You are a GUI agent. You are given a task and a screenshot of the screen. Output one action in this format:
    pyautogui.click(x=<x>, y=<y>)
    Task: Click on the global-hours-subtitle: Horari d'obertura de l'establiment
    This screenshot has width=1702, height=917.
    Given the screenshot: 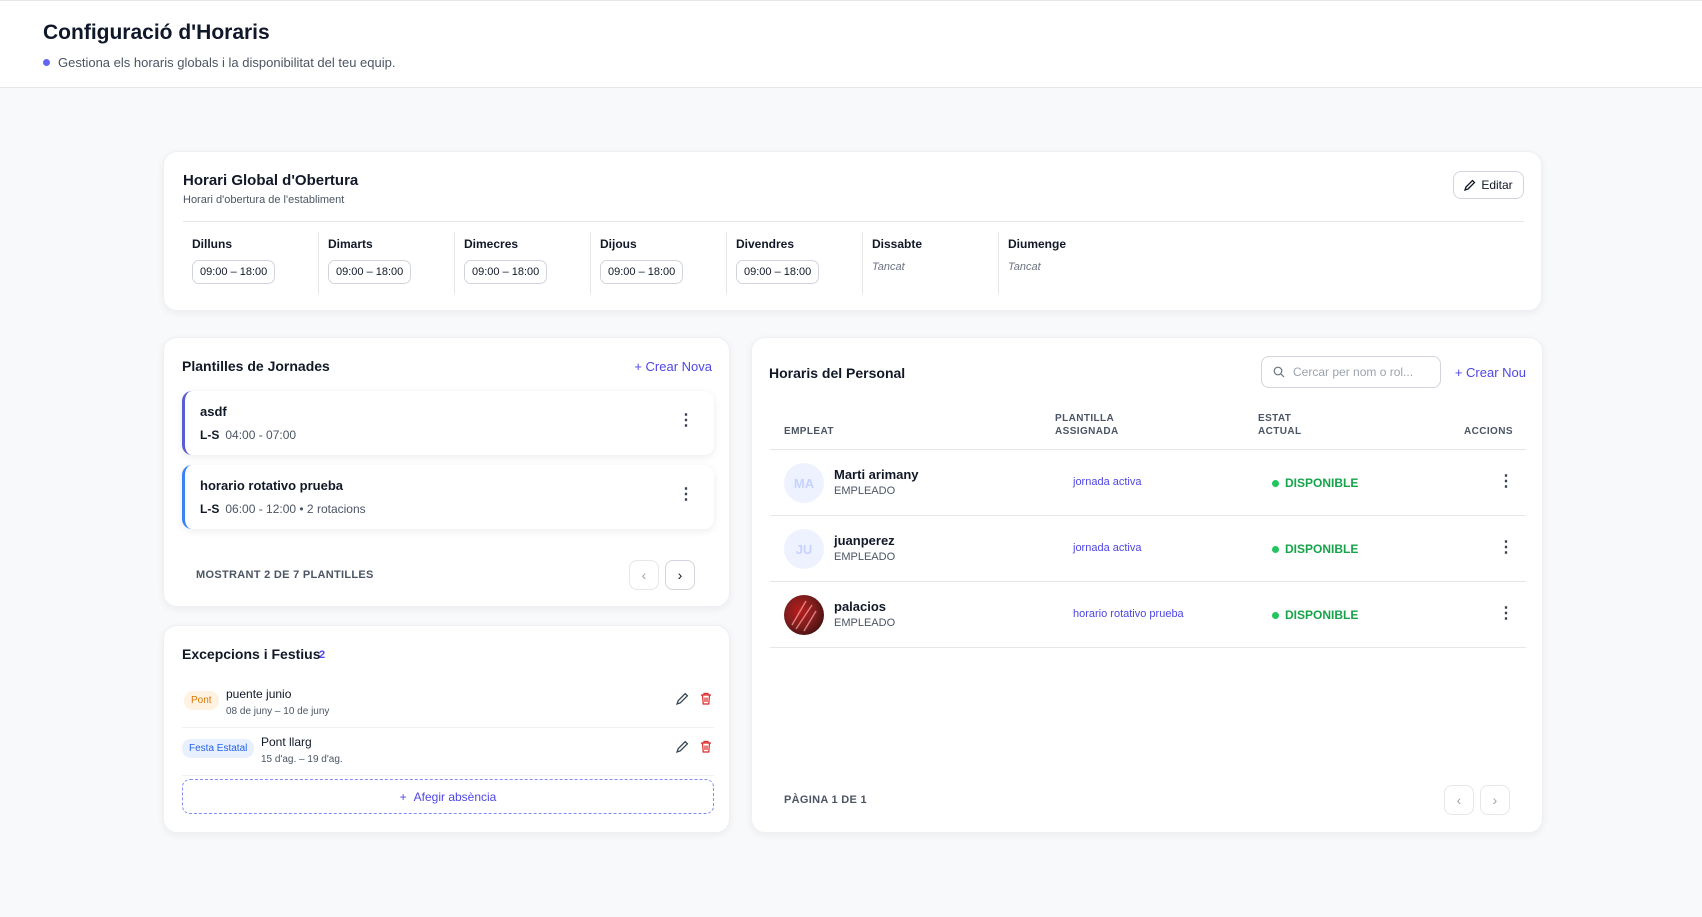 What is the action you would take?
    pyautogui.click(x=264, y=200)
    